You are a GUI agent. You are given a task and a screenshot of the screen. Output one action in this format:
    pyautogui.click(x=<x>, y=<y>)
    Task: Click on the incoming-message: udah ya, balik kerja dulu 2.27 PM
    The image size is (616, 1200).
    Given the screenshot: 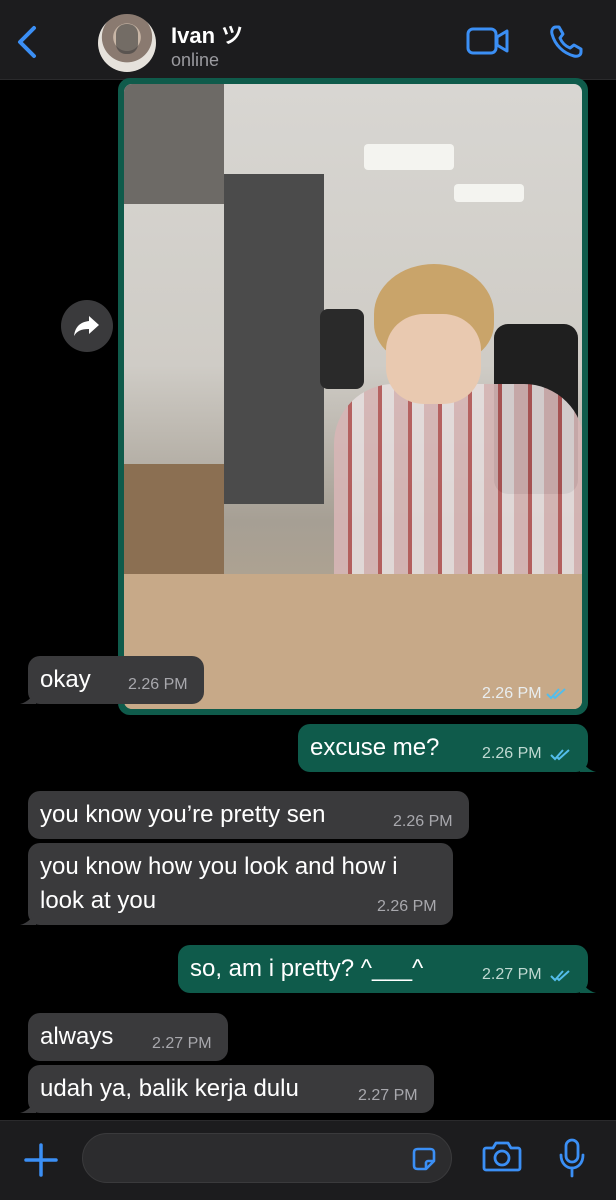 What is the action you would take?
    pyautogui.click(x=227, y=1089)
    